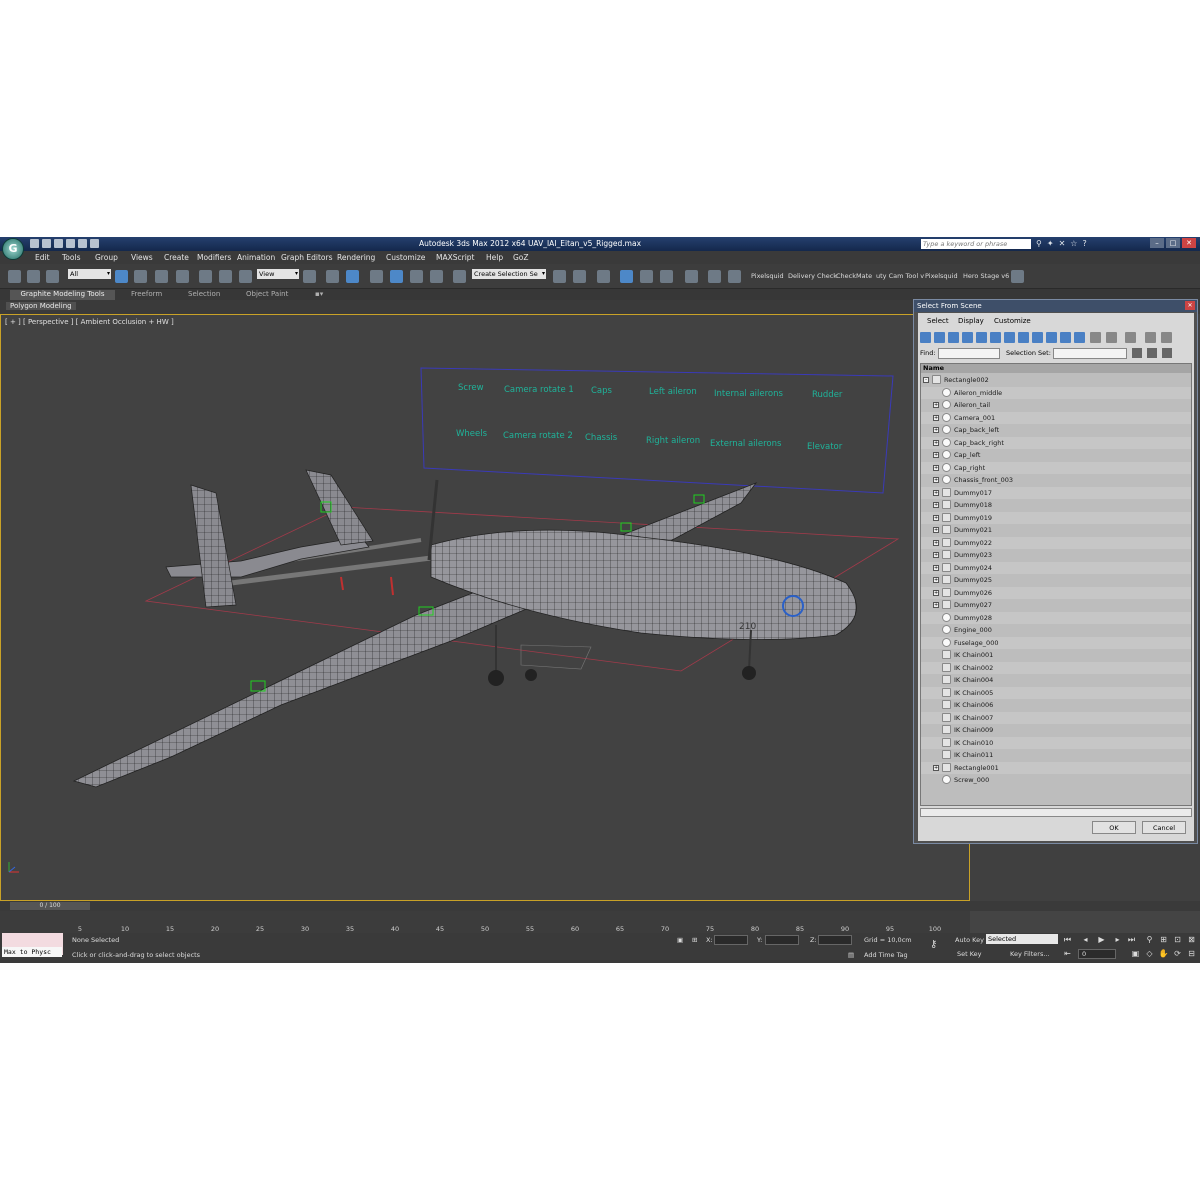  What do you see at coordinates (680, 940) in the screenshot?
I see `lock-icon: ▣` at bounding box center [680, 940].